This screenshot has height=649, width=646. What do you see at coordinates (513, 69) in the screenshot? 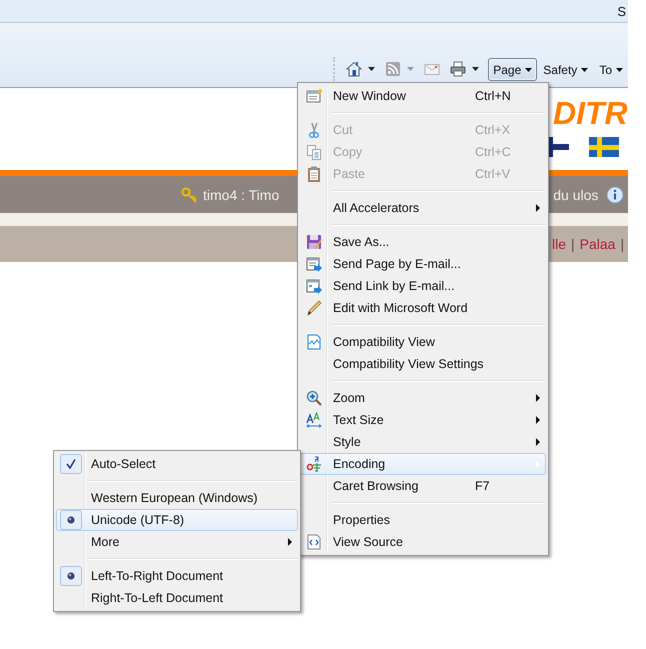
I see `menu-button: Page` at bounding box center [513, 69].